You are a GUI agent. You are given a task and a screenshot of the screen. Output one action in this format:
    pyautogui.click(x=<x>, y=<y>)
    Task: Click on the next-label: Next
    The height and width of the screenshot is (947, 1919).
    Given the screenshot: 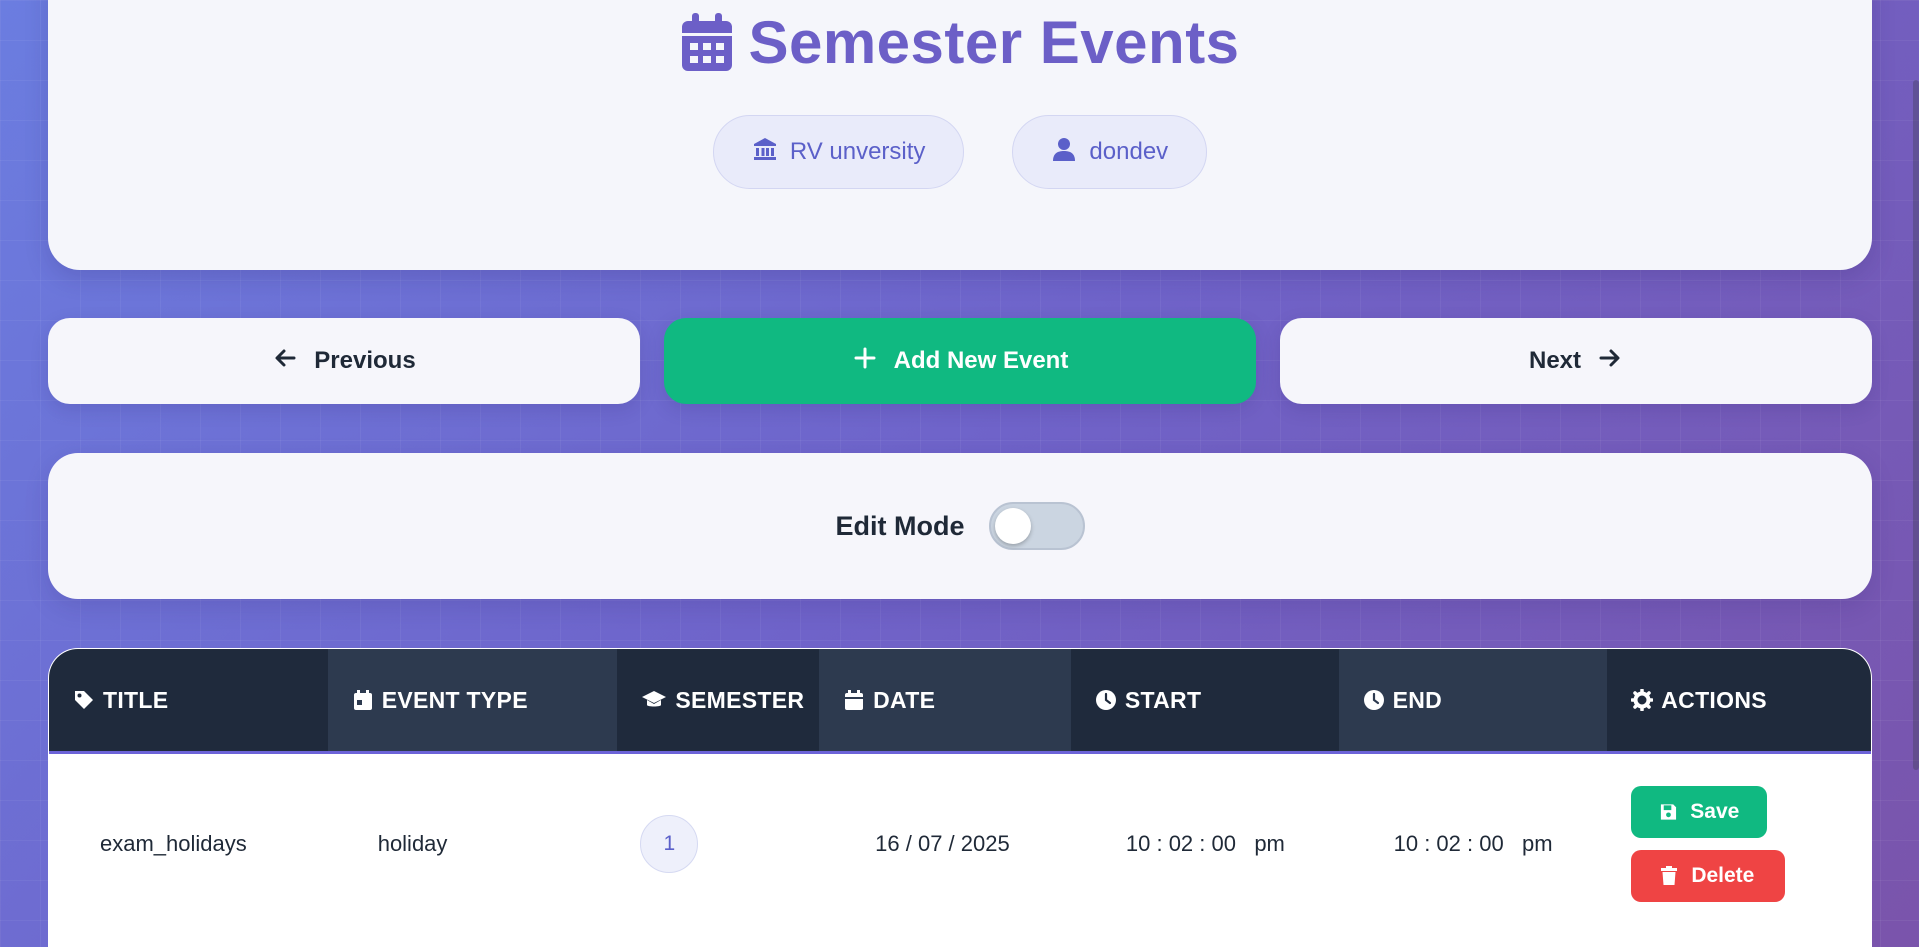 What is the action you would take?
    pyautogui.click(x=1555, y=360)
    